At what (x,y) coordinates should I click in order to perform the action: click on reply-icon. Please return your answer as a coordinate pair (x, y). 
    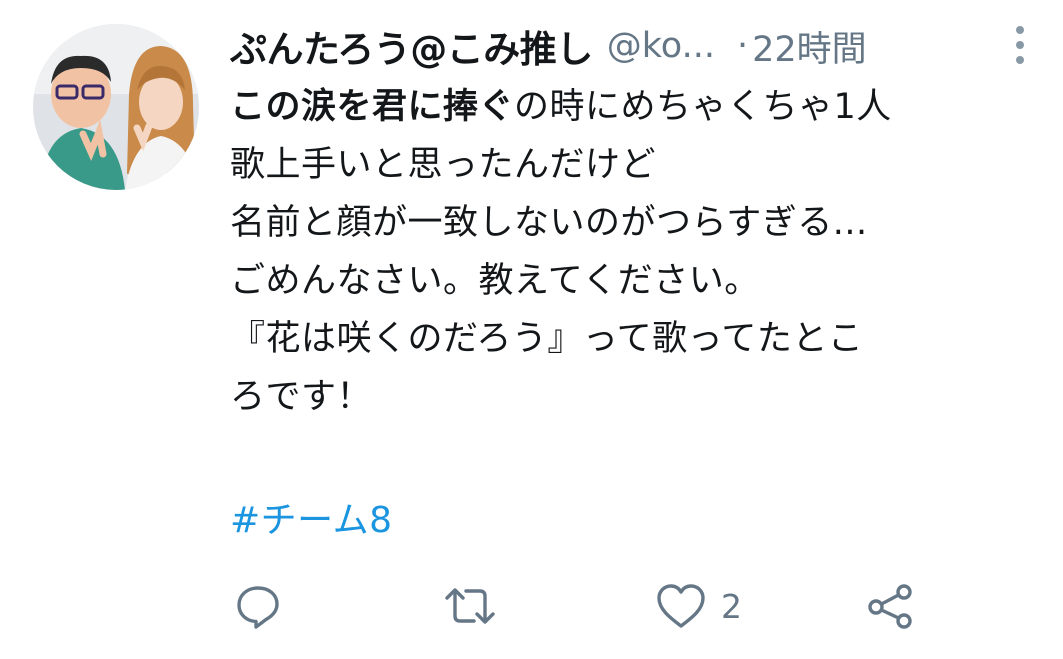
    Looking at the image, I should click on (258, 606).